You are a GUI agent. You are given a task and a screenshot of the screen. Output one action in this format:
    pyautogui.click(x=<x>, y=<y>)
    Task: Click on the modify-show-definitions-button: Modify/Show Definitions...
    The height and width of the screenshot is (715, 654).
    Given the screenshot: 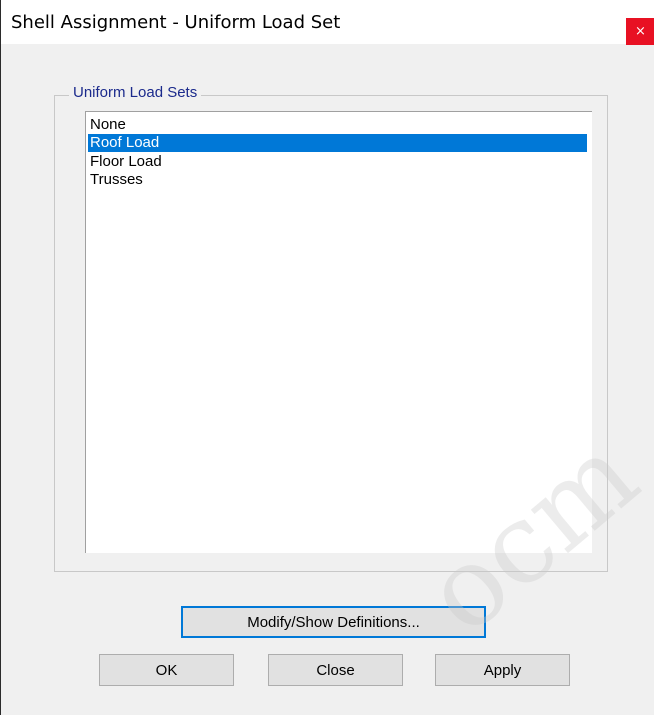 What is the action you would take?
    pyautogui.click(x=333, y=622)
    